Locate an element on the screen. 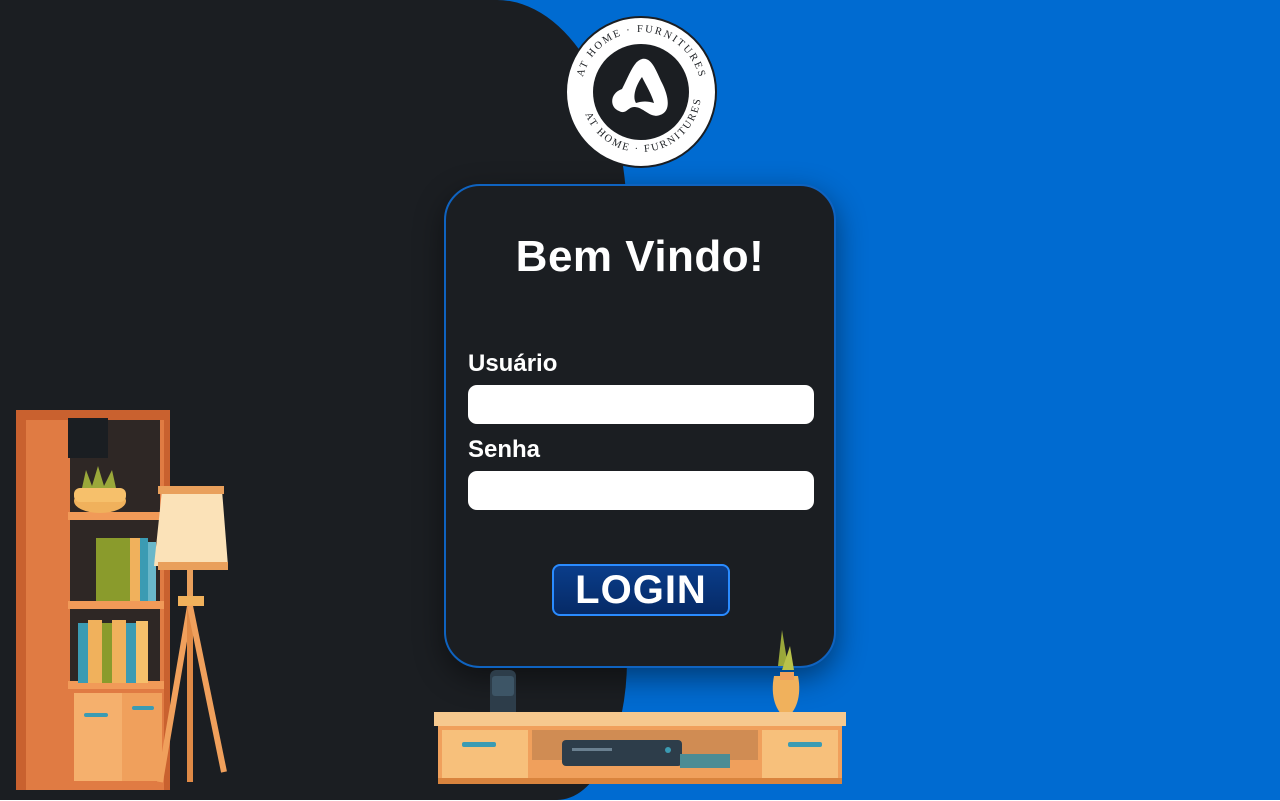  password-label: Senha is located at coordinates (504, 449).